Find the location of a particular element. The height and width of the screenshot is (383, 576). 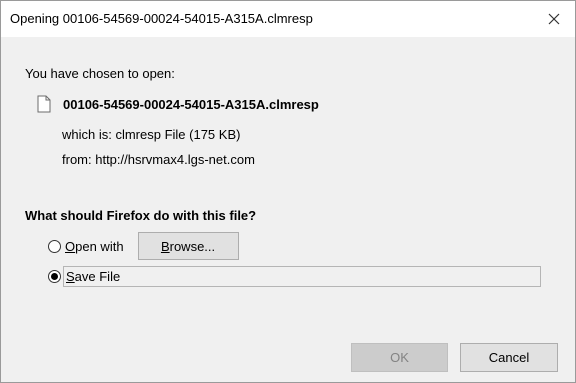

close-icon is located at coordinates (554, 19).